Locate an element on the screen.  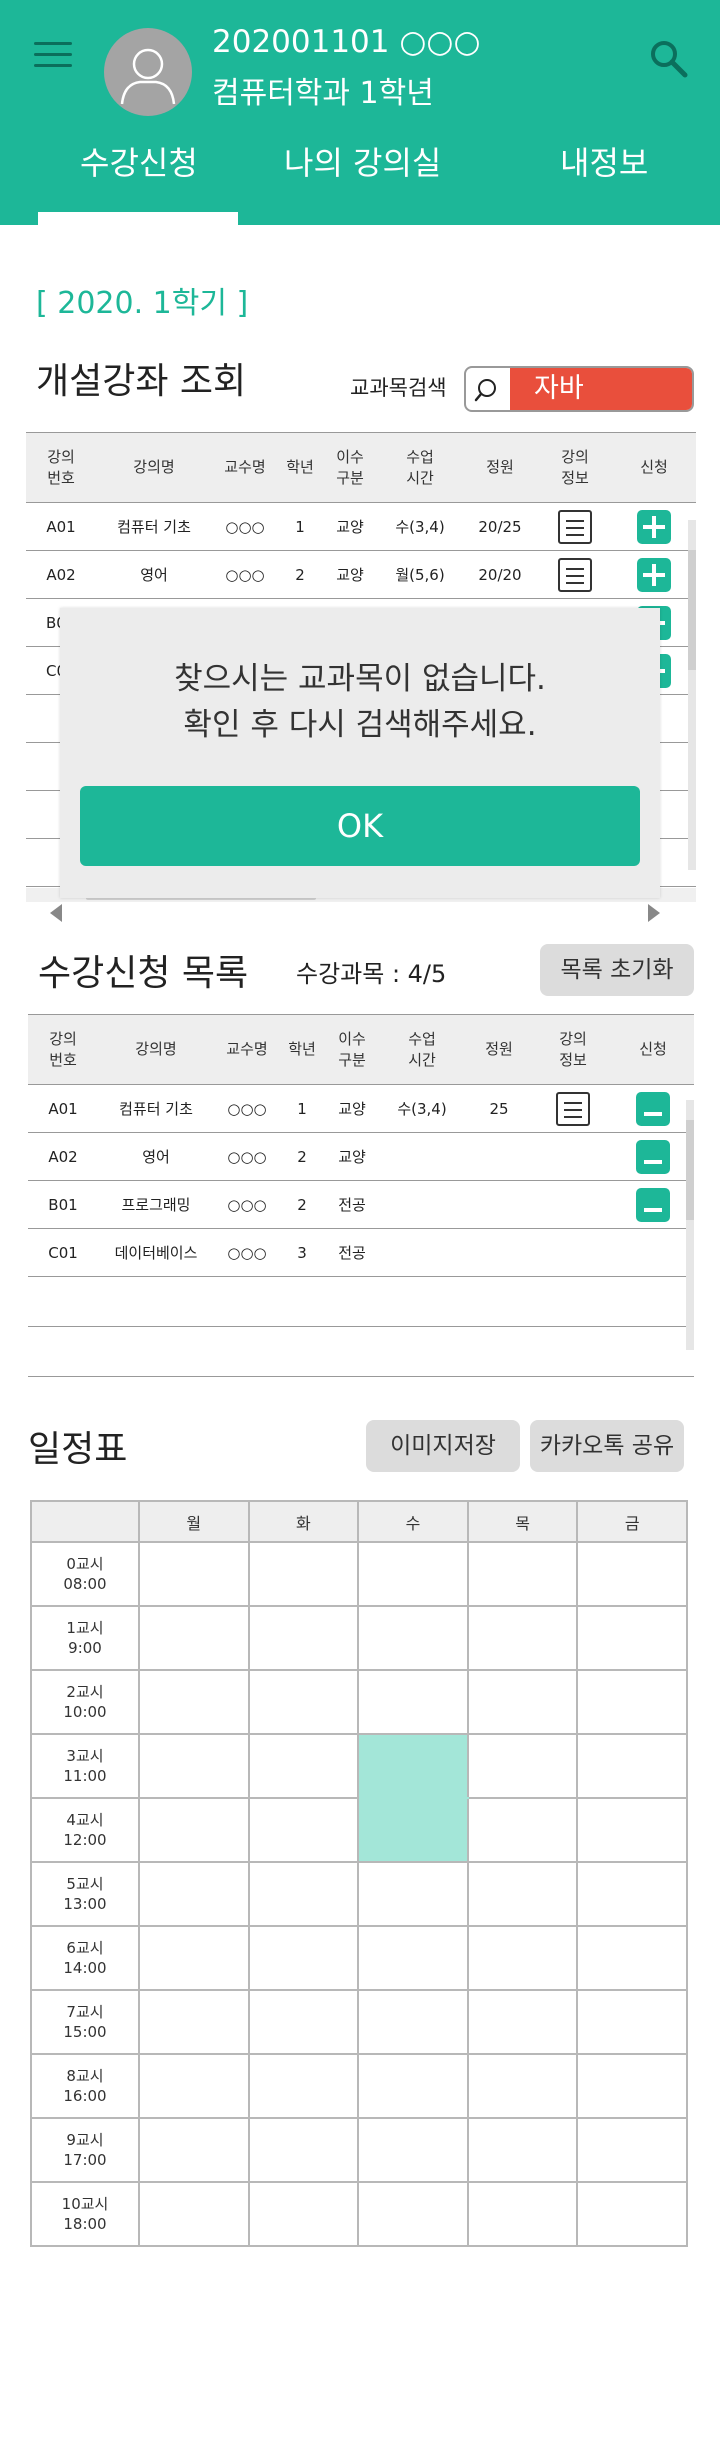
course-search-input: 자바 is located at coordinates (579, 389).